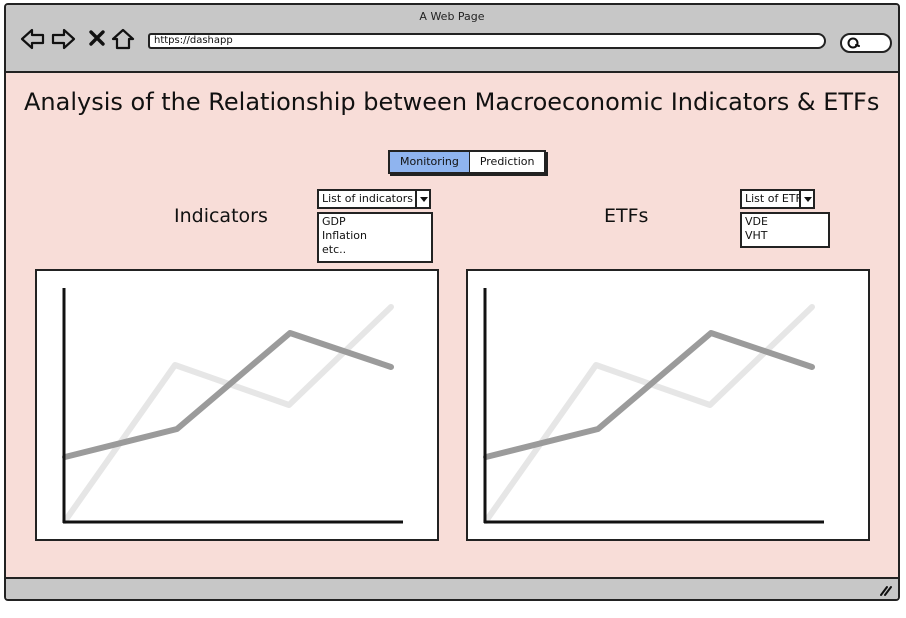 The image size is (906, 618). What do you see at coordinates (367, 198) in the screenshot?
I see `indicators-dropdown-label: List of indicators` at bounding box center [367, 198].